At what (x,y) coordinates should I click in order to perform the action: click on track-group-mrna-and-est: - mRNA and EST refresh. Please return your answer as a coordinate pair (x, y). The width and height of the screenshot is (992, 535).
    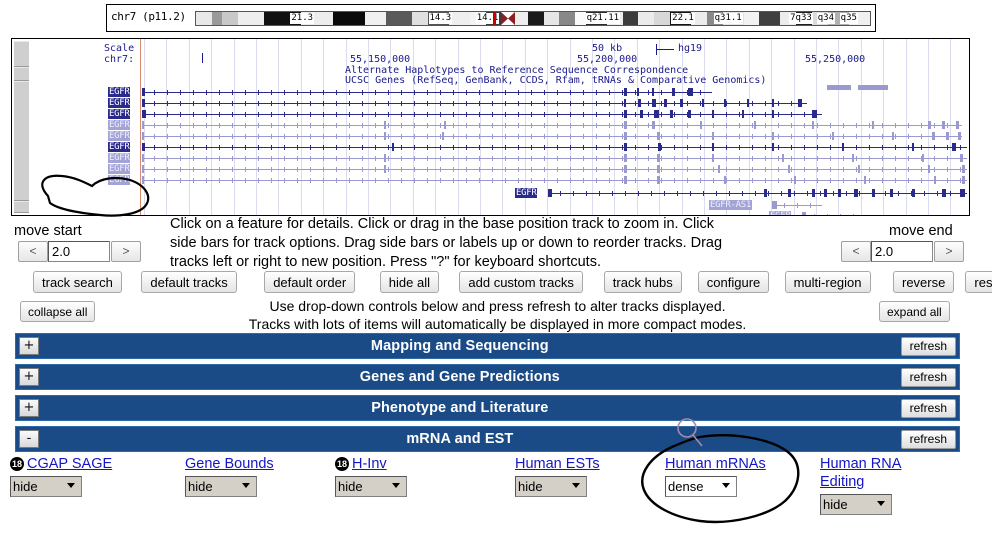
    Looking at the image, I should click on (487, 439).